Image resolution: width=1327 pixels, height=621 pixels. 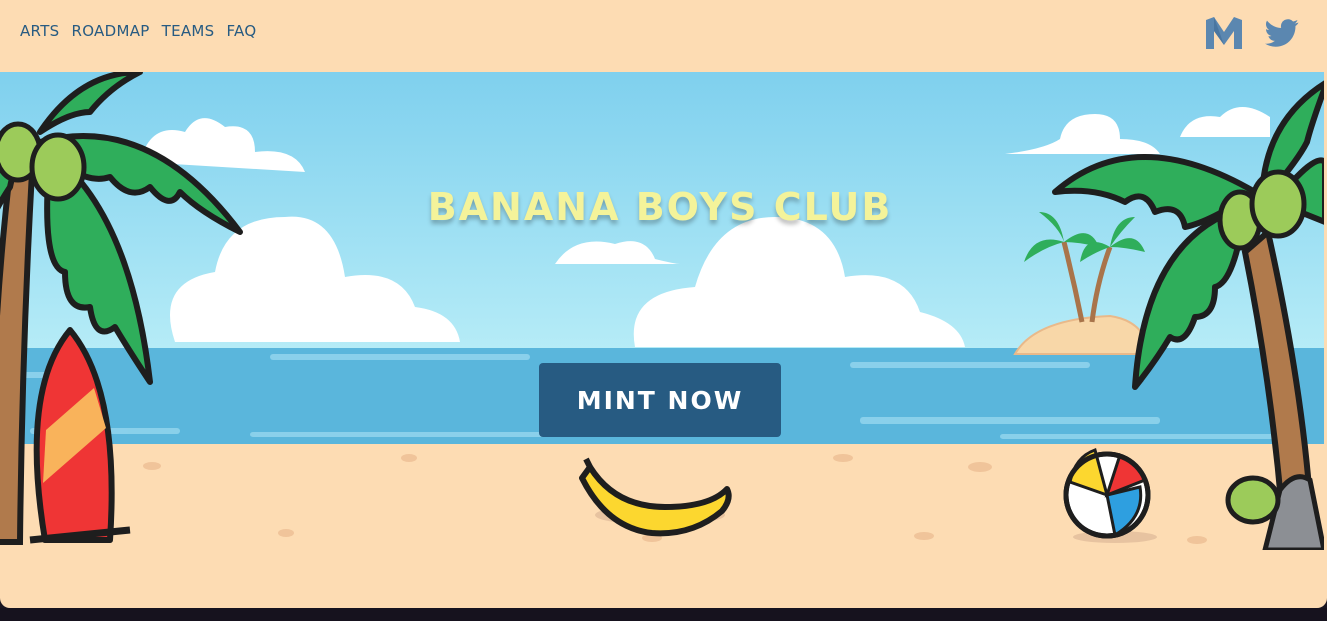 What do you see at coordinates (39, 31) in the screenshot?
I see `nav-link-arts: ARTS` at bounding box center [39, 31].